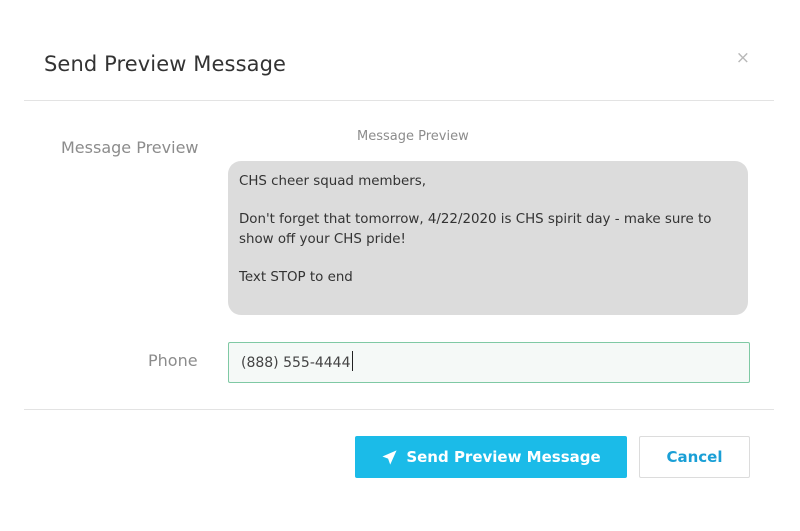 The width and height of the screenshot is (800, 531). Describe the element at coordinates (413, 136) in the screenshot. I see `message-preview-caption: Message Preview` at that location.